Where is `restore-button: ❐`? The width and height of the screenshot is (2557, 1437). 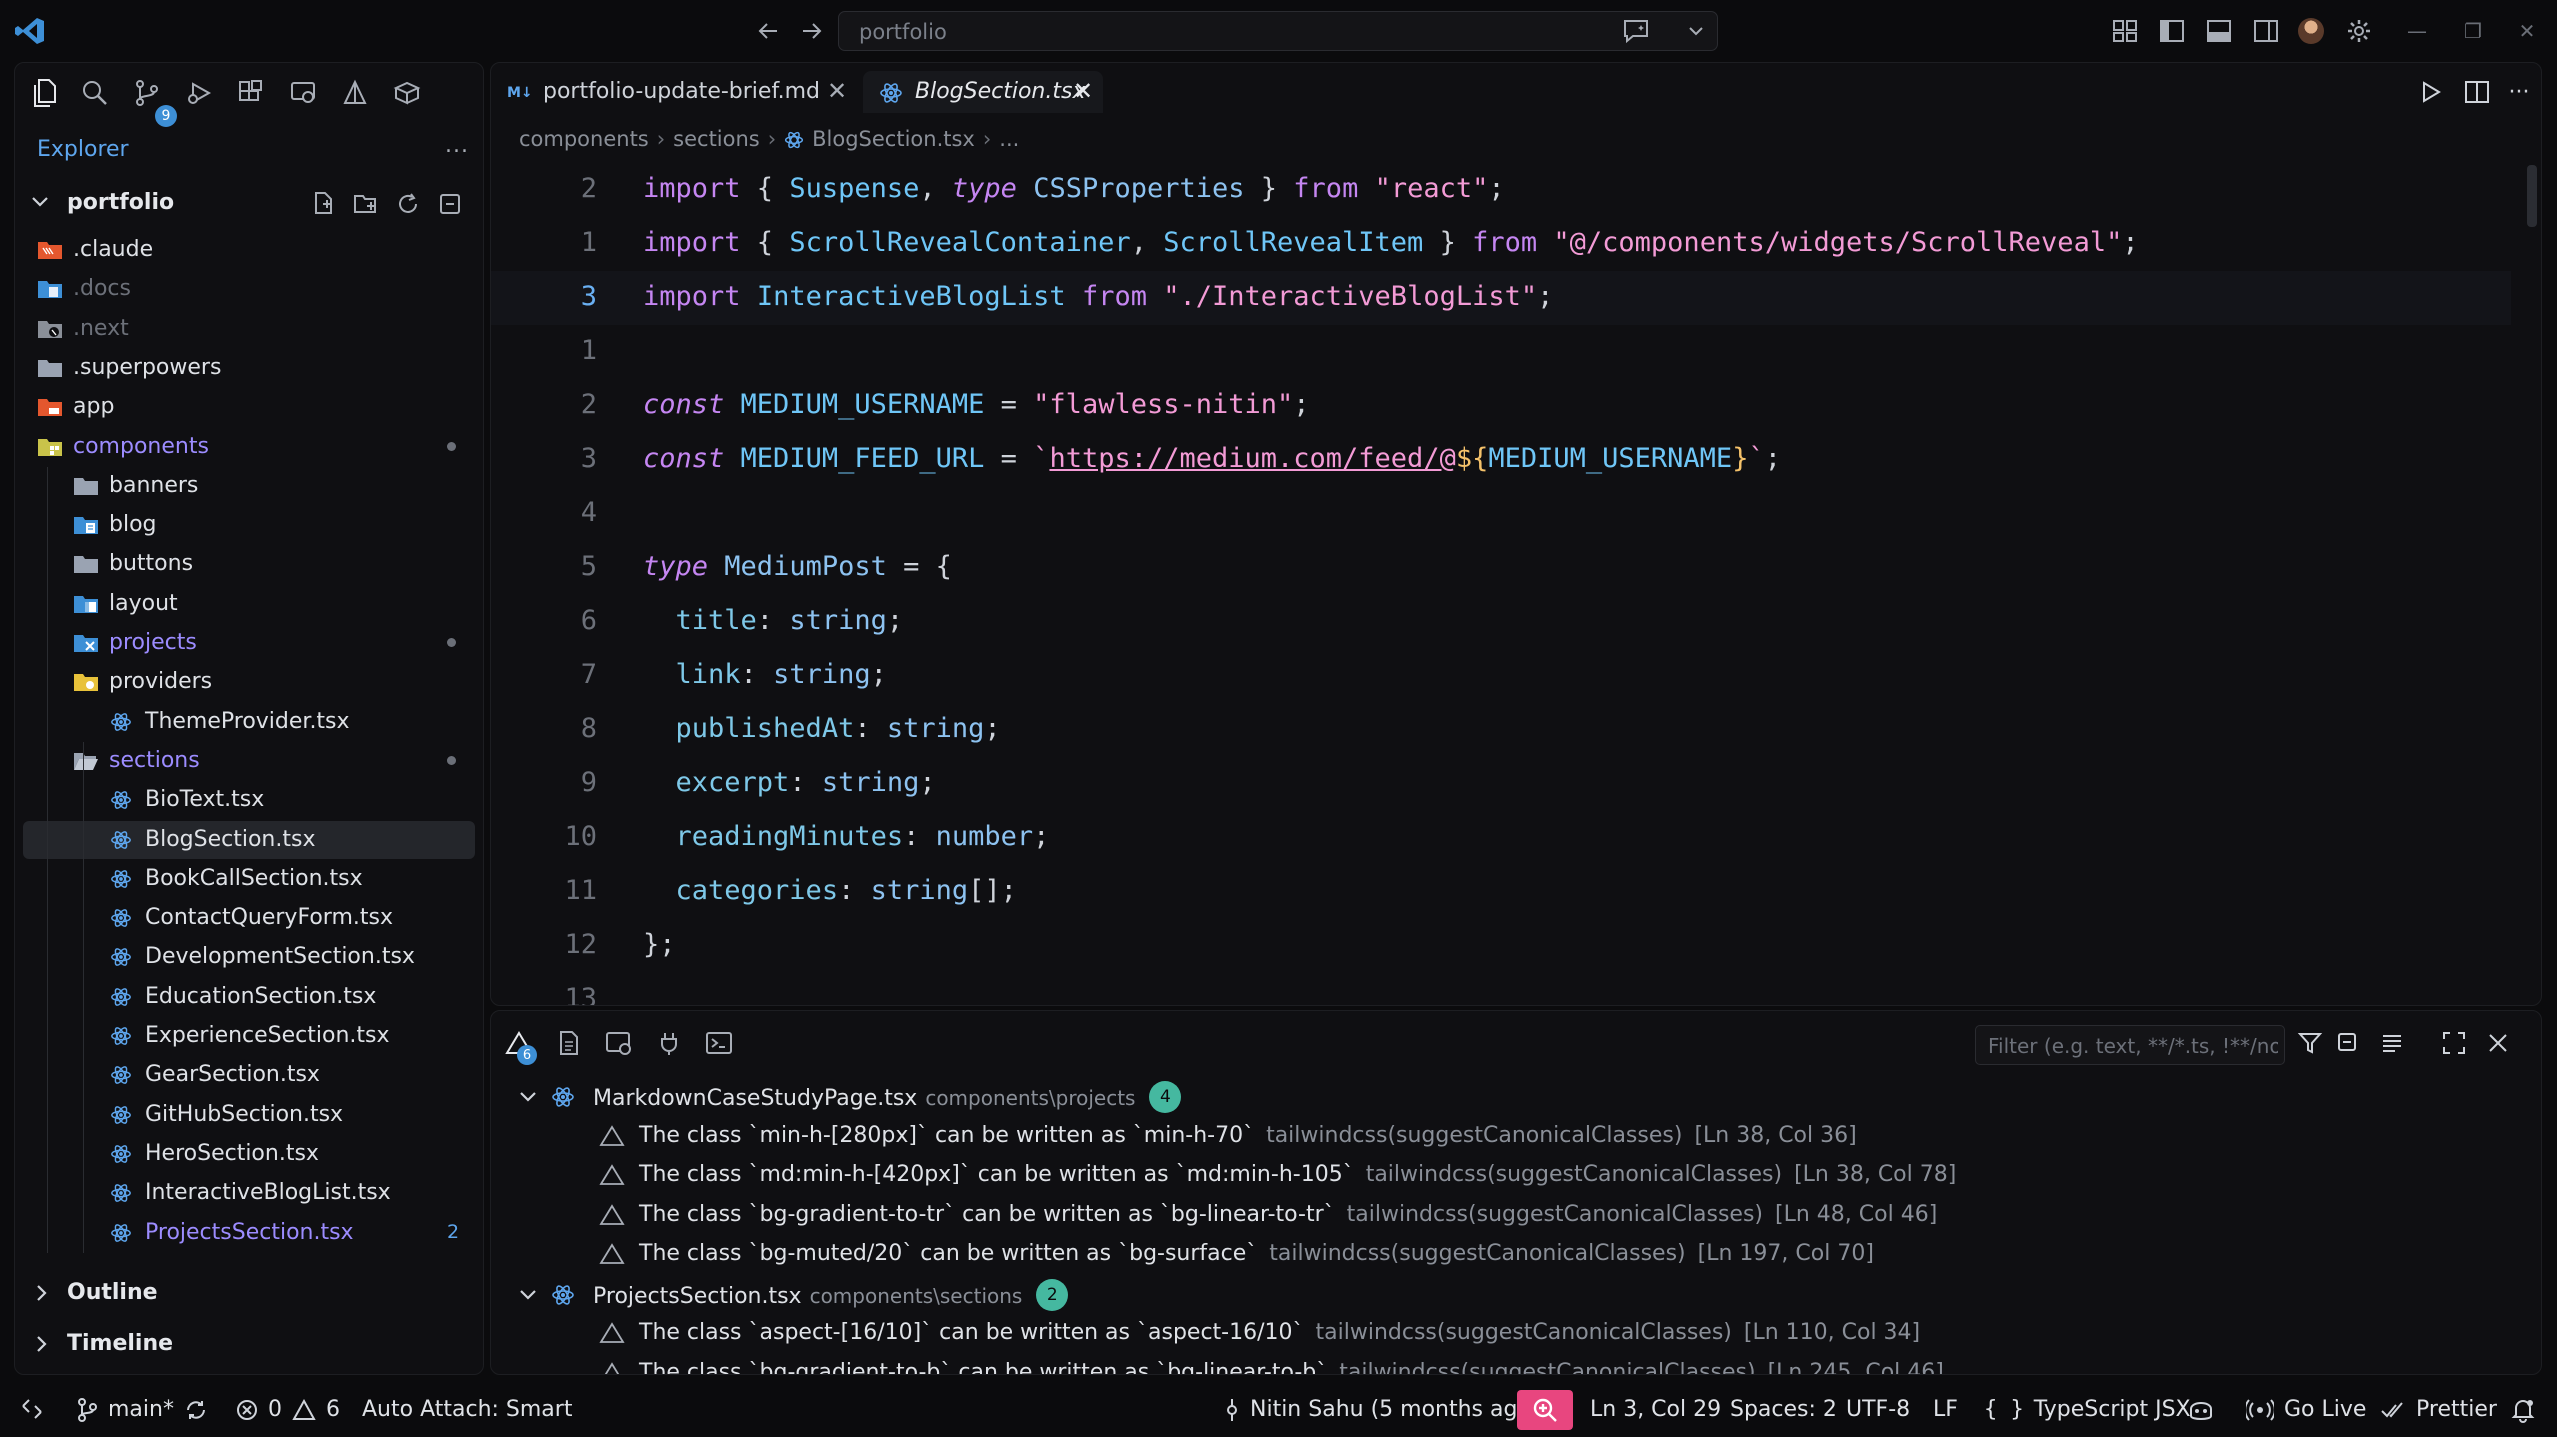
restore-button: ❐ is located at coordinates (2473, 31).